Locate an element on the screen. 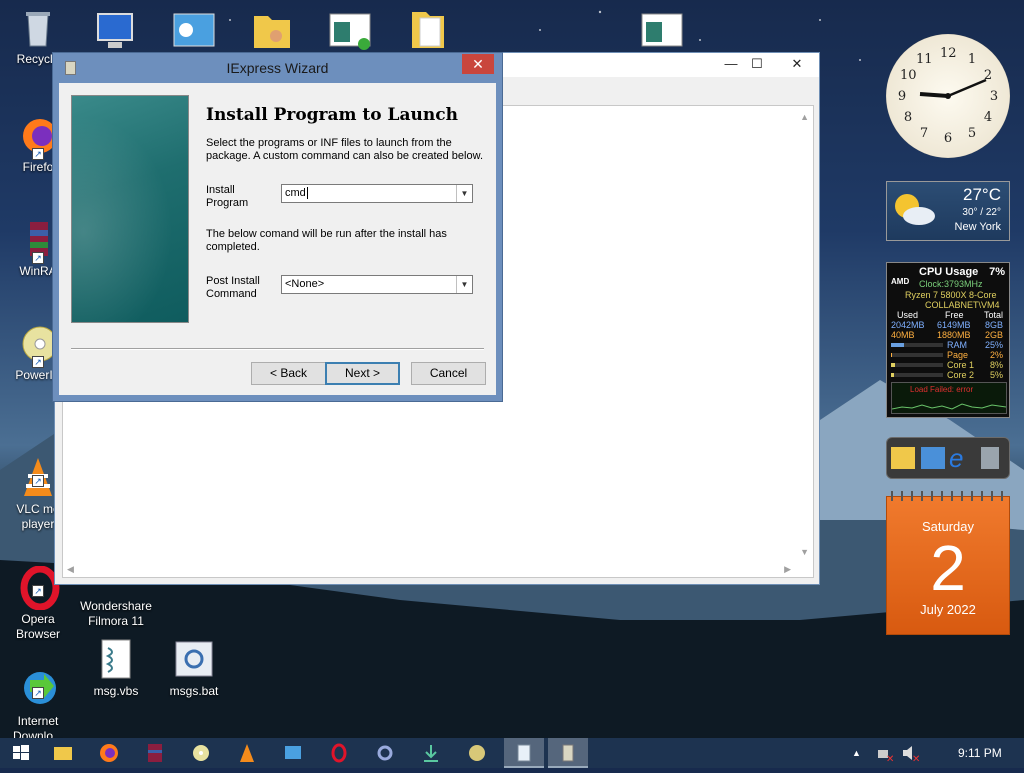 The height and width of the screenshot is (773, 1024). taskbar-file-explorer is located at coordinates (63, 753).